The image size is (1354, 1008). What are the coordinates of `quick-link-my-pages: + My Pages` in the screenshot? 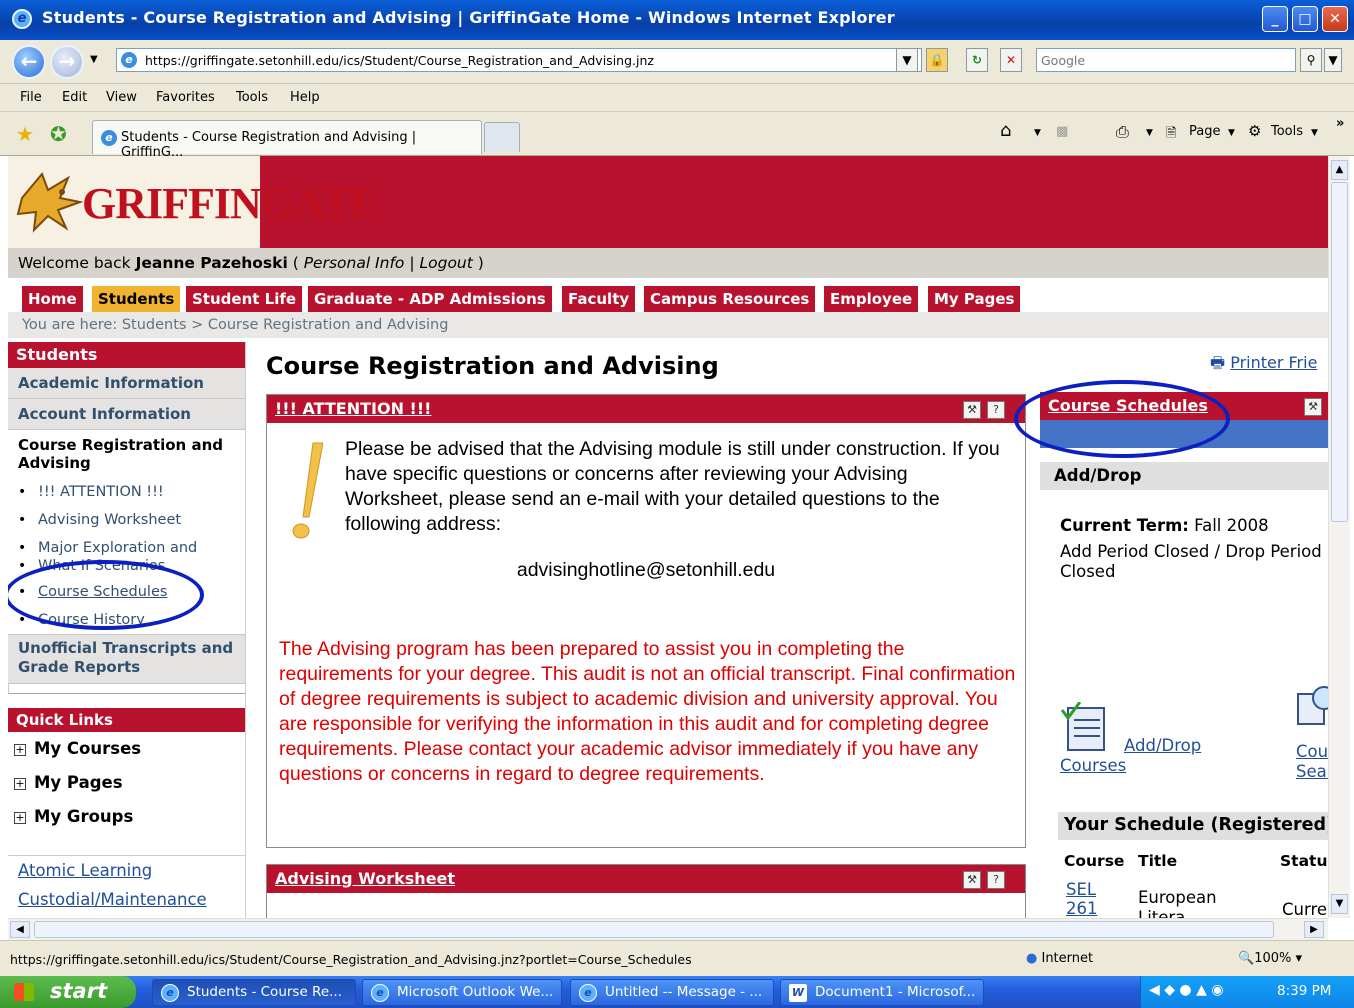 It's located at (127, 783).